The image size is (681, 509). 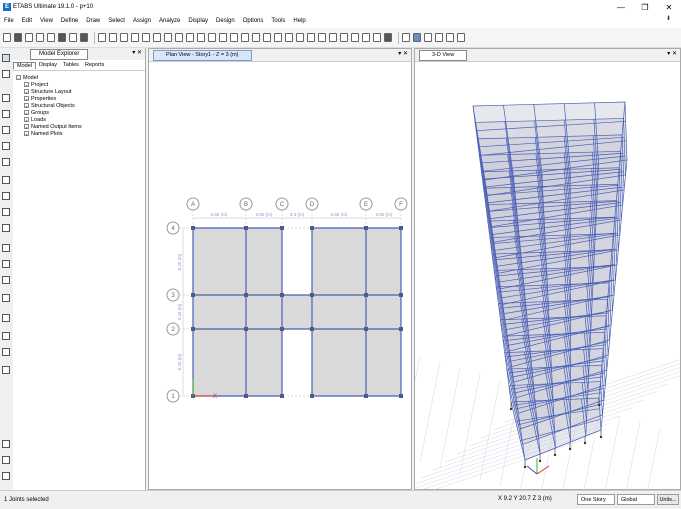 I want to click on draw-link-tool-icon, so click(x=6, y=264).